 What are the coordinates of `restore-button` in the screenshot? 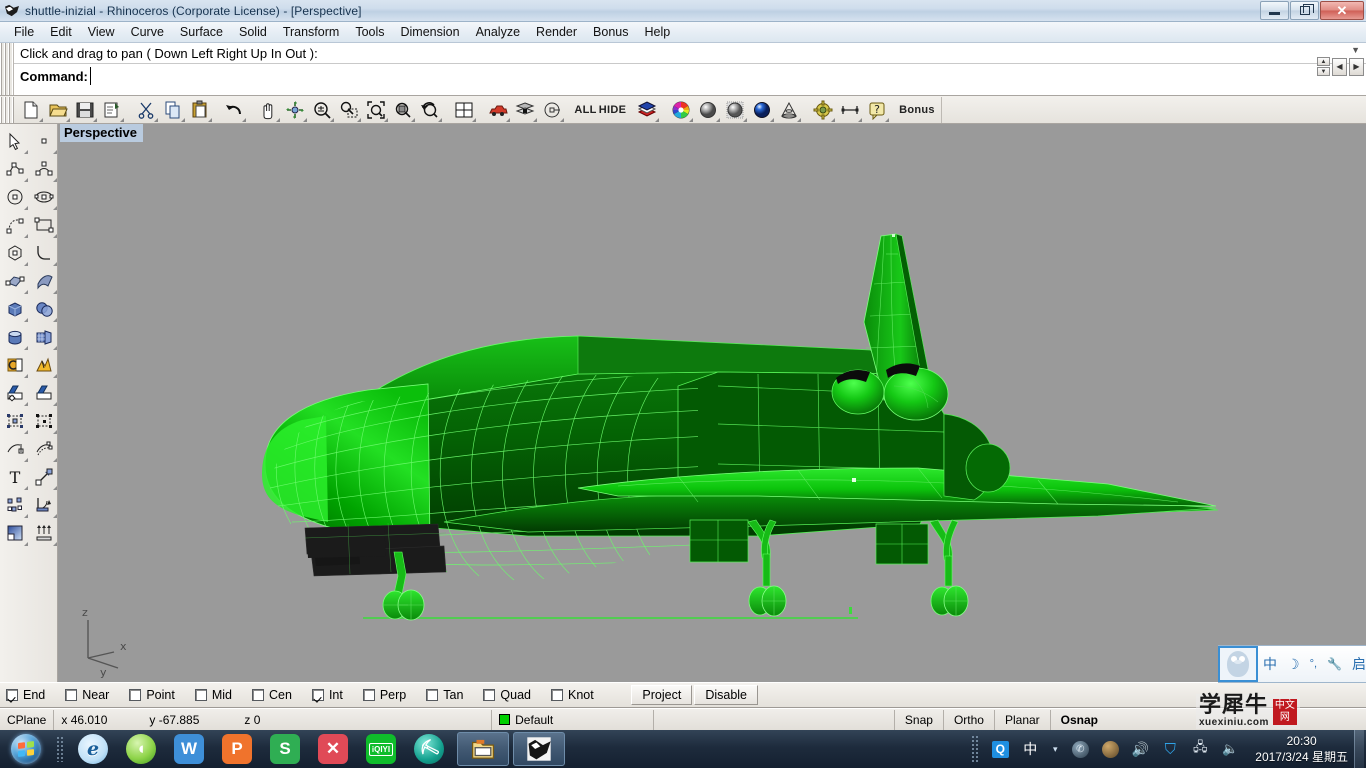 It's located at (1304, 10).